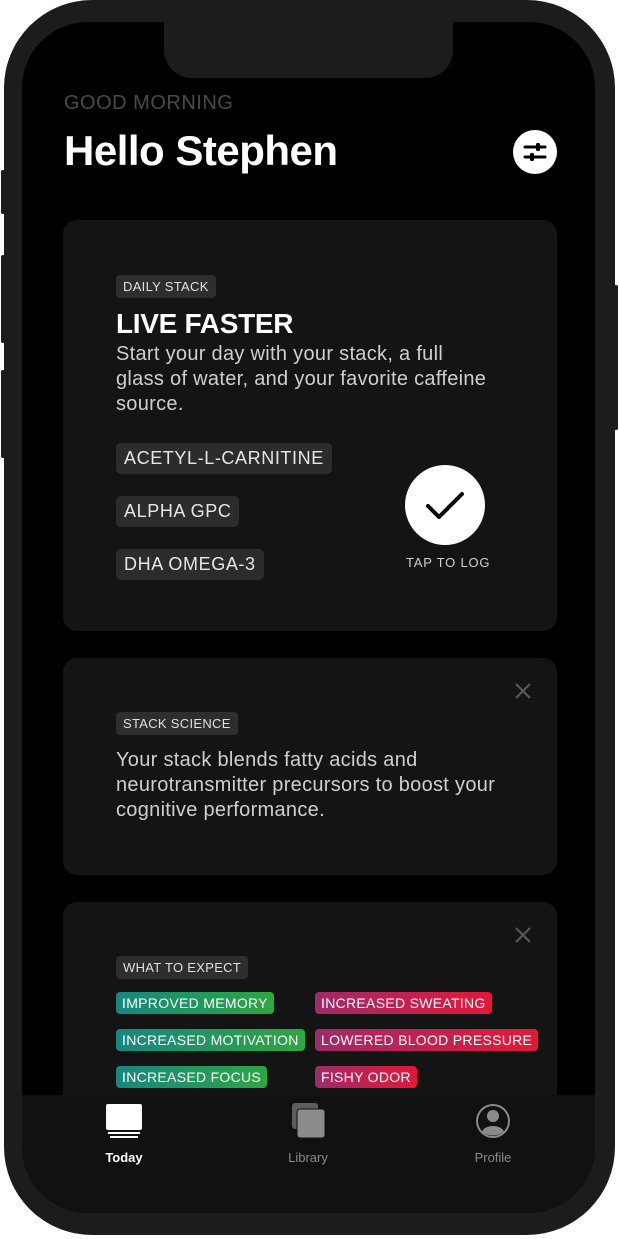  I want to click on library-icon, so click(309, 1121).